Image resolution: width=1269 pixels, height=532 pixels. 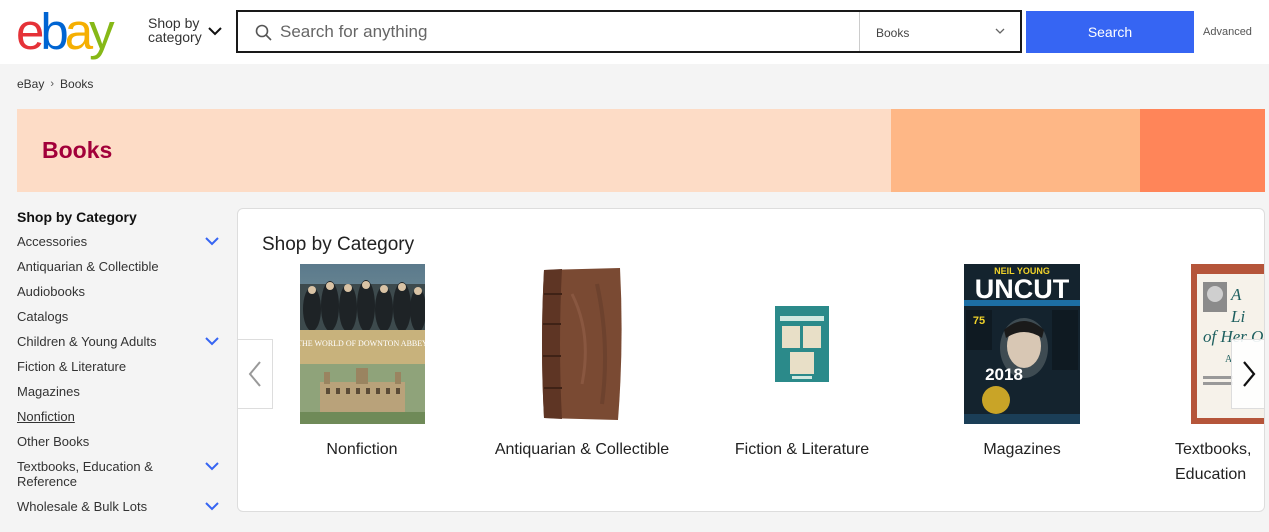 What do you see at coordinates (1022, 449) in the screenshot?
I see `category-card-label: Magazines` at bounding box center [1022, 449].